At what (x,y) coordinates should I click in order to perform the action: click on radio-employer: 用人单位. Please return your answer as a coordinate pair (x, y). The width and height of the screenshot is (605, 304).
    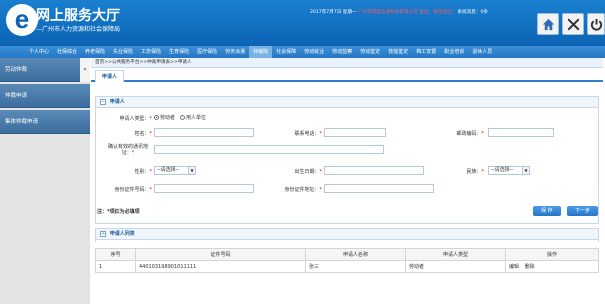
    Looking at the image, I should click on (193, 117).